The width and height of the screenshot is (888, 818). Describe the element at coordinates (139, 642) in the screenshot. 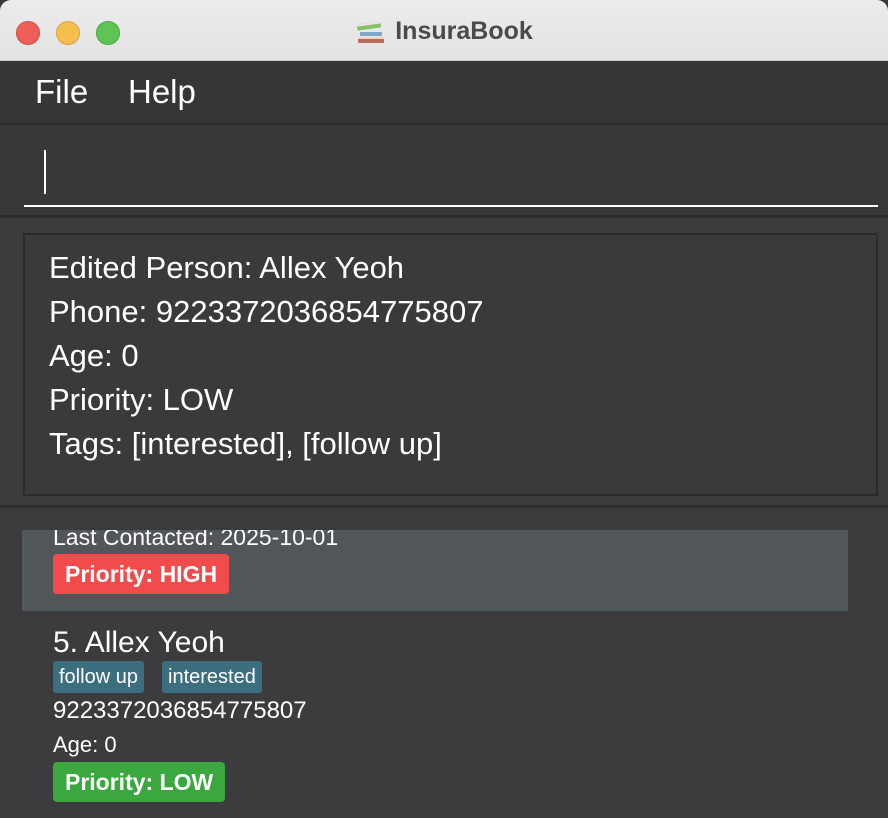

I see `person-name: 5. Allex Yeoh` at that location.